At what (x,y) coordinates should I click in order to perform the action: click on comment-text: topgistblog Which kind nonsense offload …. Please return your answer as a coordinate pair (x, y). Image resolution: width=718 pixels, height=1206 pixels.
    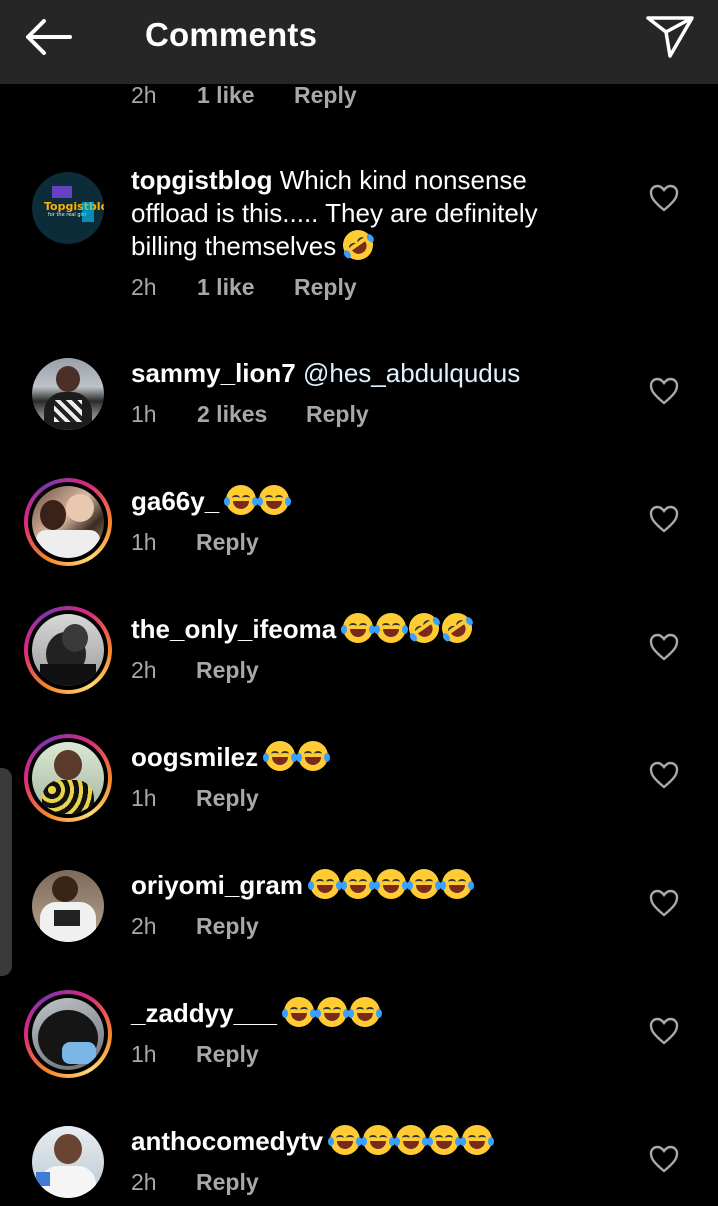
    Looking at the image, I should click on (366, 215).